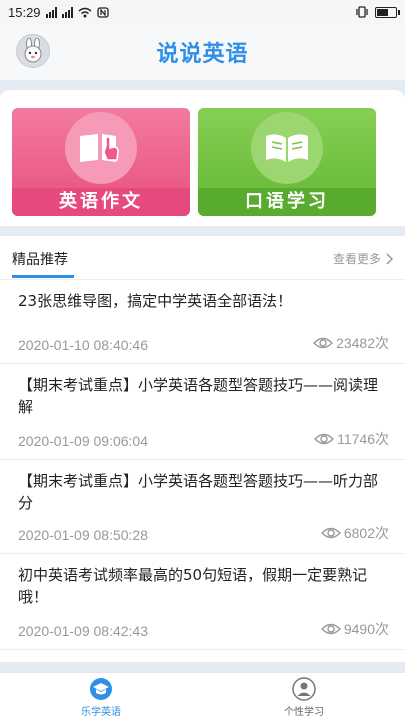 The height and width of the screenshot is (720, 405). Describe the element at coordinates (287, 148) in the screenshot. I see `open-book-icon` at that location.